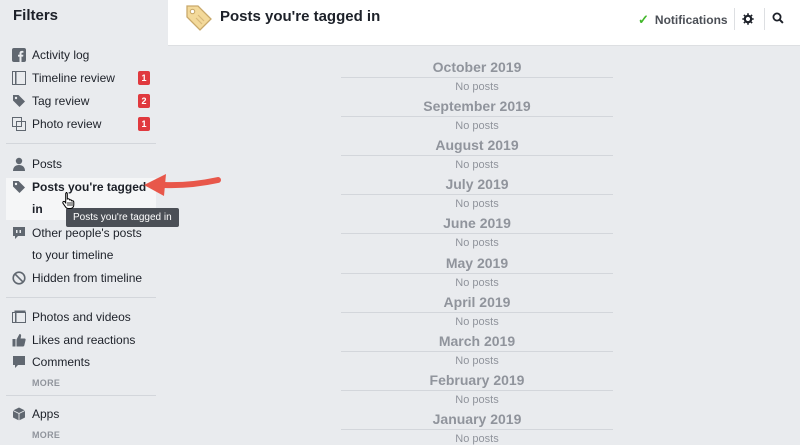  Describe the element at coordinates (477, 302) in the screenshot. I see `month-heading: April 2019` at that location.